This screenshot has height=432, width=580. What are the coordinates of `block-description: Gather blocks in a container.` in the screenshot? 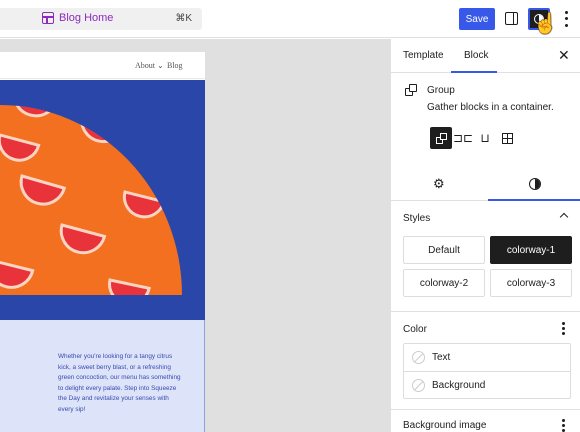 It's located at (490, 107).